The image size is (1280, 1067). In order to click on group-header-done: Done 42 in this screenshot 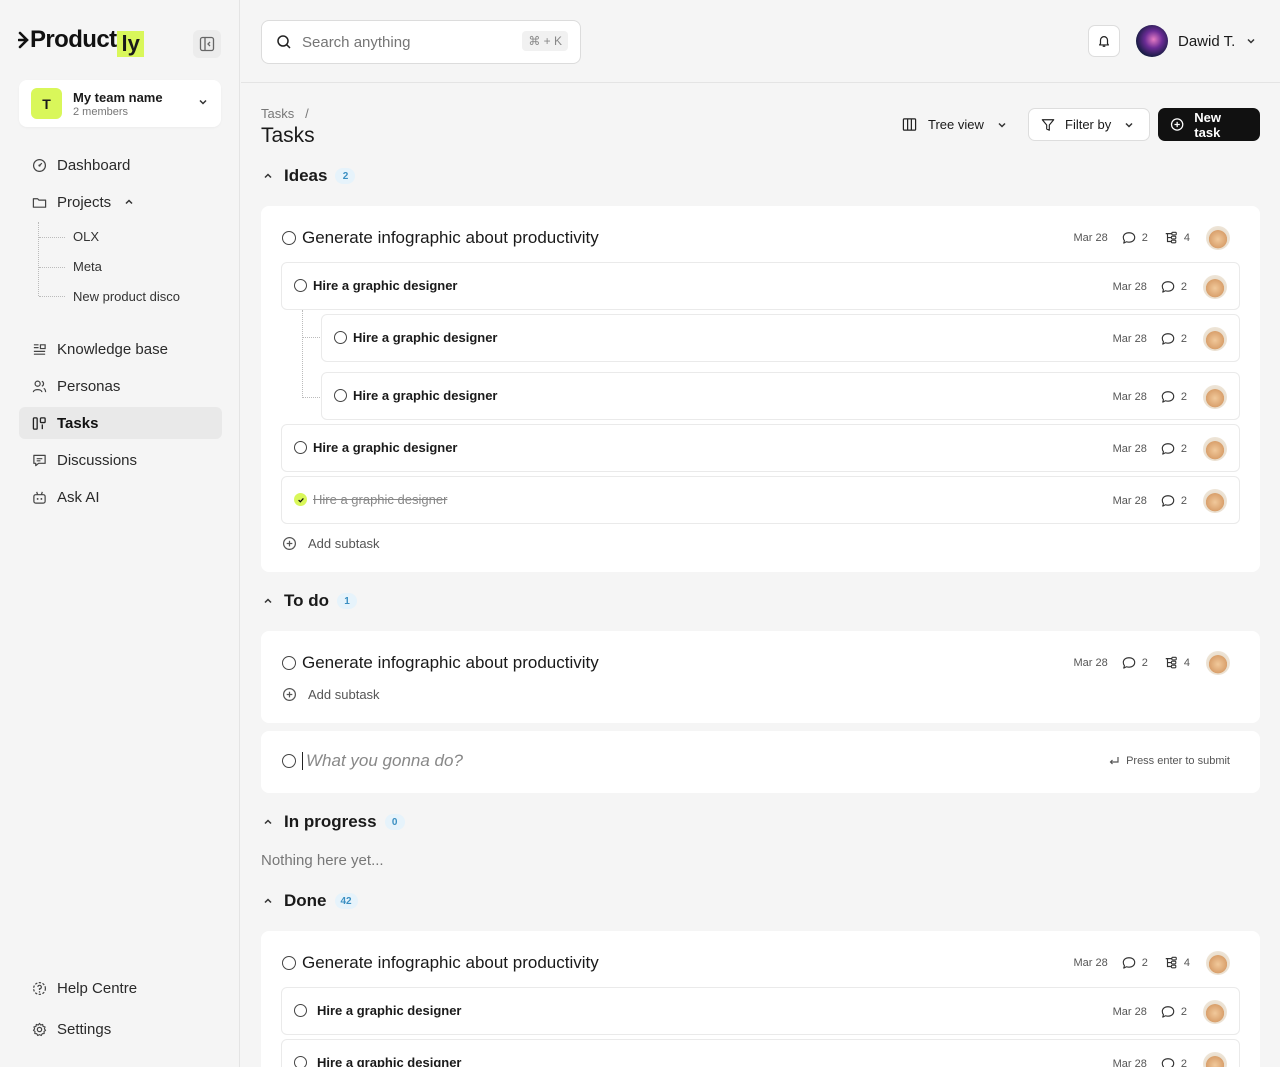, I will do `click(310, 901)`.